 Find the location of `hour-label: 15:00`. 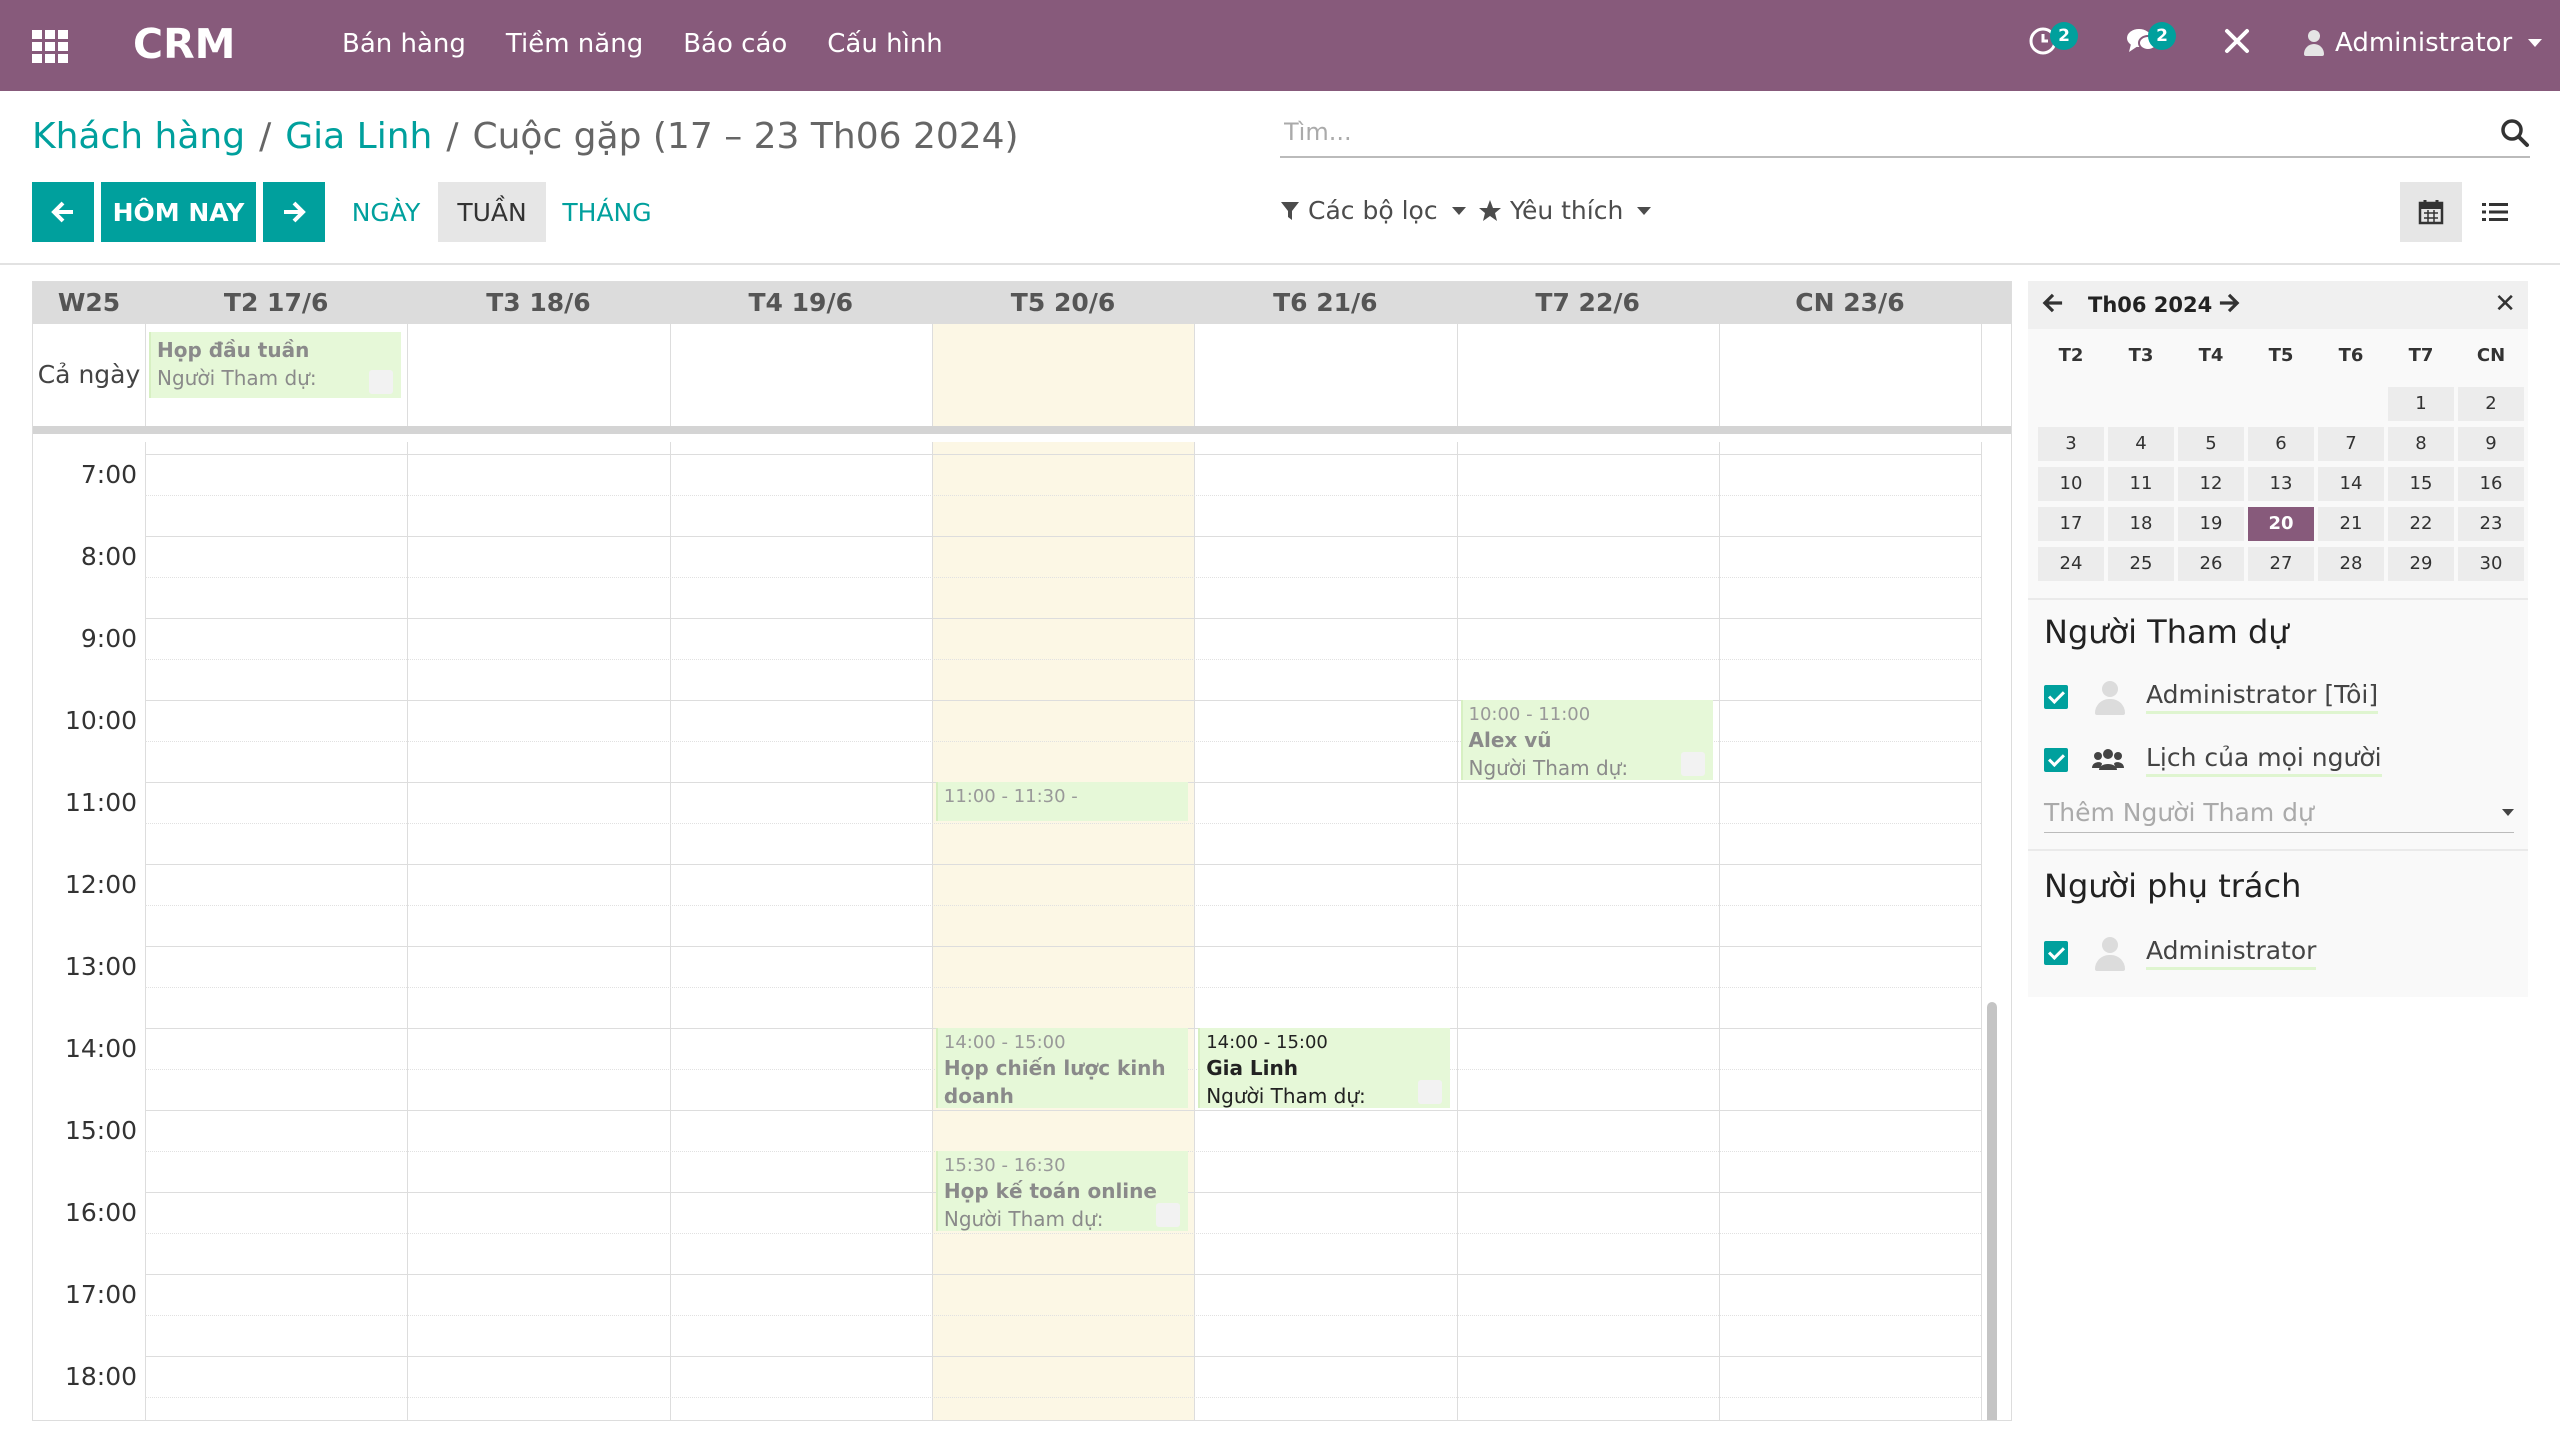

hour-label: 15:00 is located at coordinates (100, 1130).